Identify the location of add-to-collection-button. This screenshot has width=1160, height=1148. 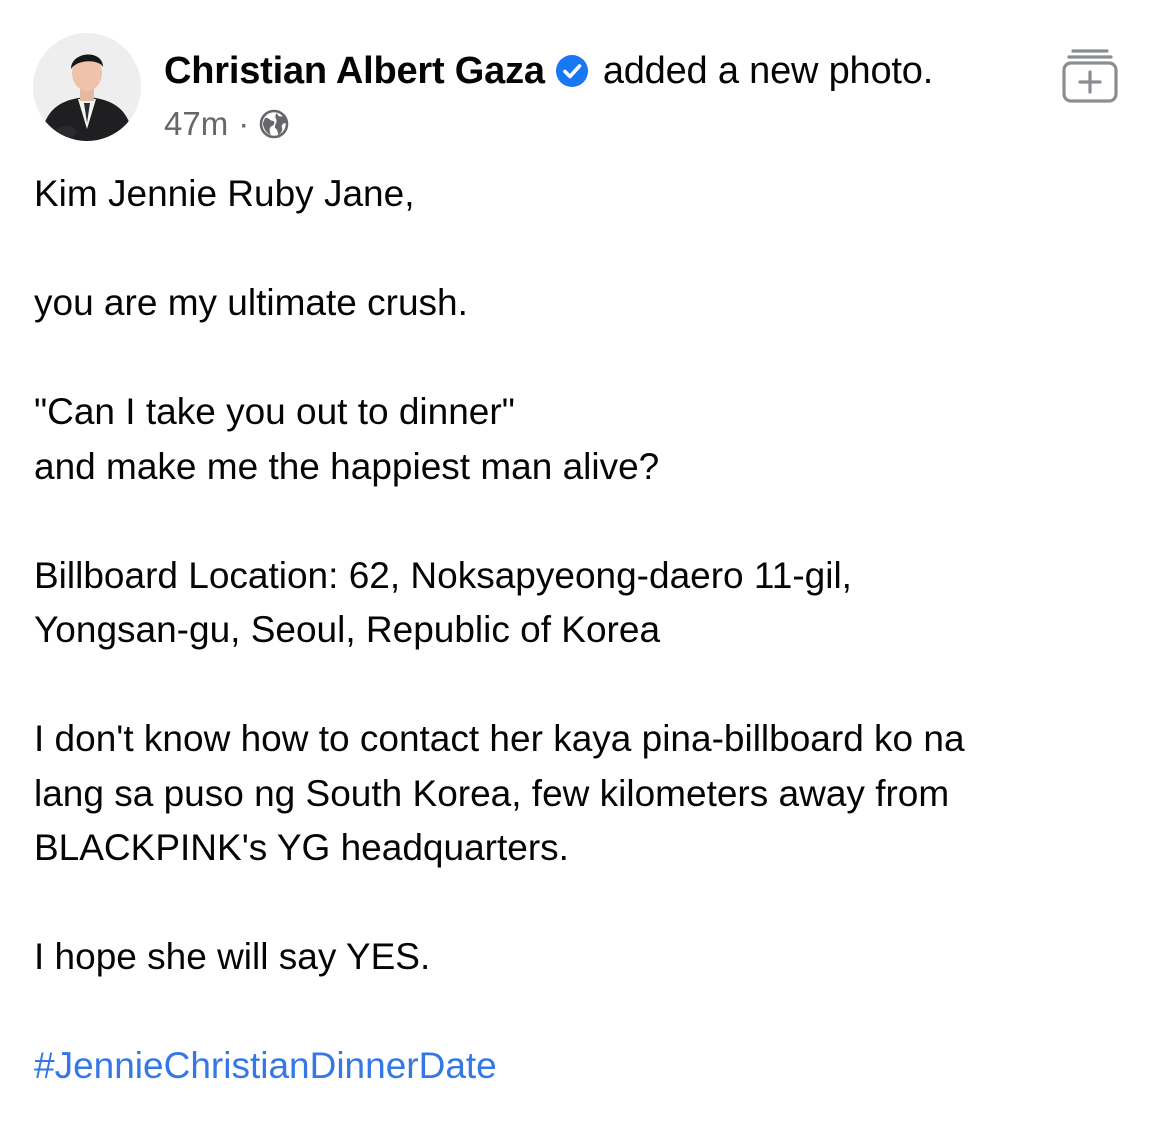
(1090, 74).